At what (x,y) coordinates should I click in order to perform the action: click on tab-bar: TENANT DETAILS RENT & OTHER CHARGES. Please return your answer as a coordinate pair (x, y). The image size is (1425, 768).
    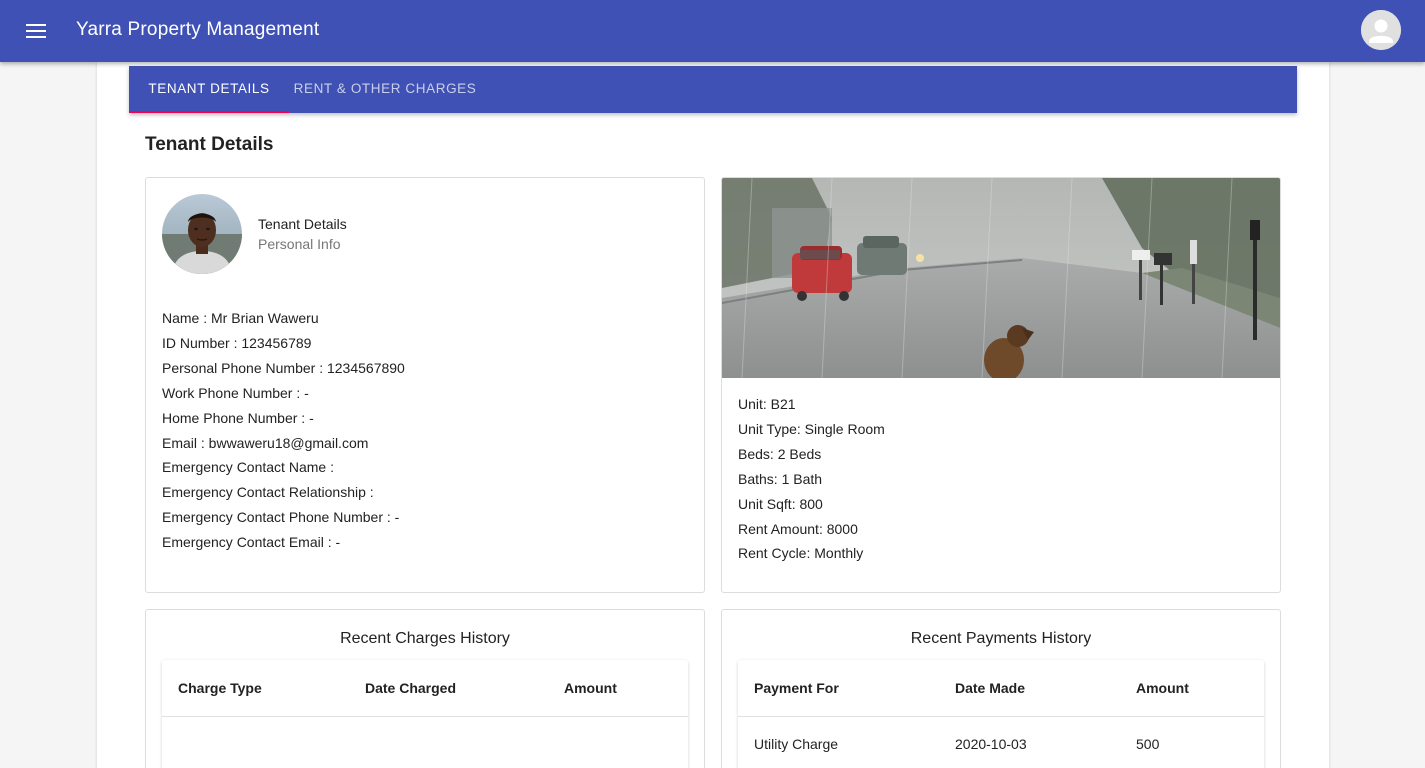
    Looking at the image, I should click on (713, 89).